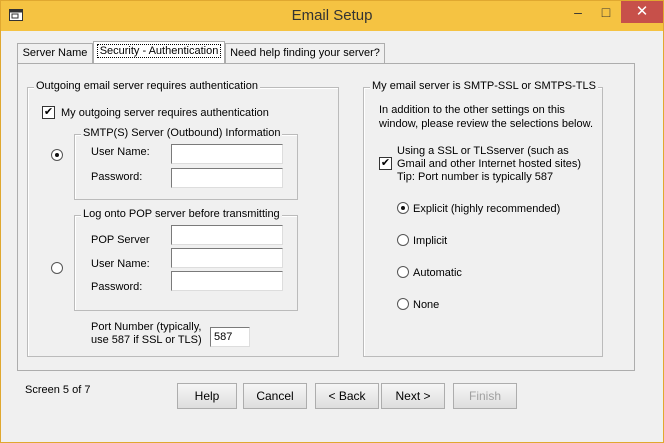 The width and height of the screenshot is (664, 443). I want to click on cancel-button: Cancel, so click(275, 396).